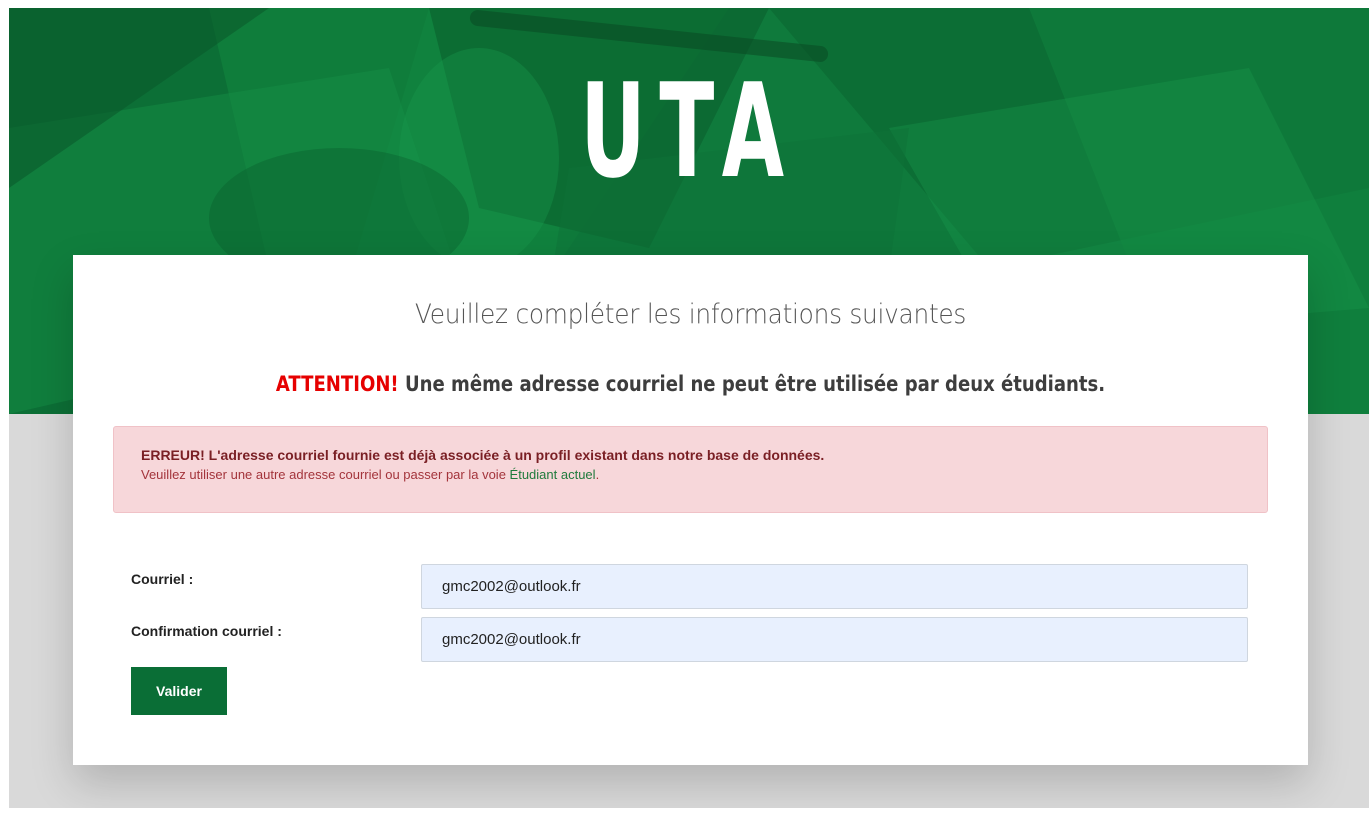 The height and width of the screenshot is (815, 1369). What do you see at coordinates (206, 631) in the screenshot?
I see `email-confirmation-label: Confirmation courriel :` at bounding box center [206, 631].